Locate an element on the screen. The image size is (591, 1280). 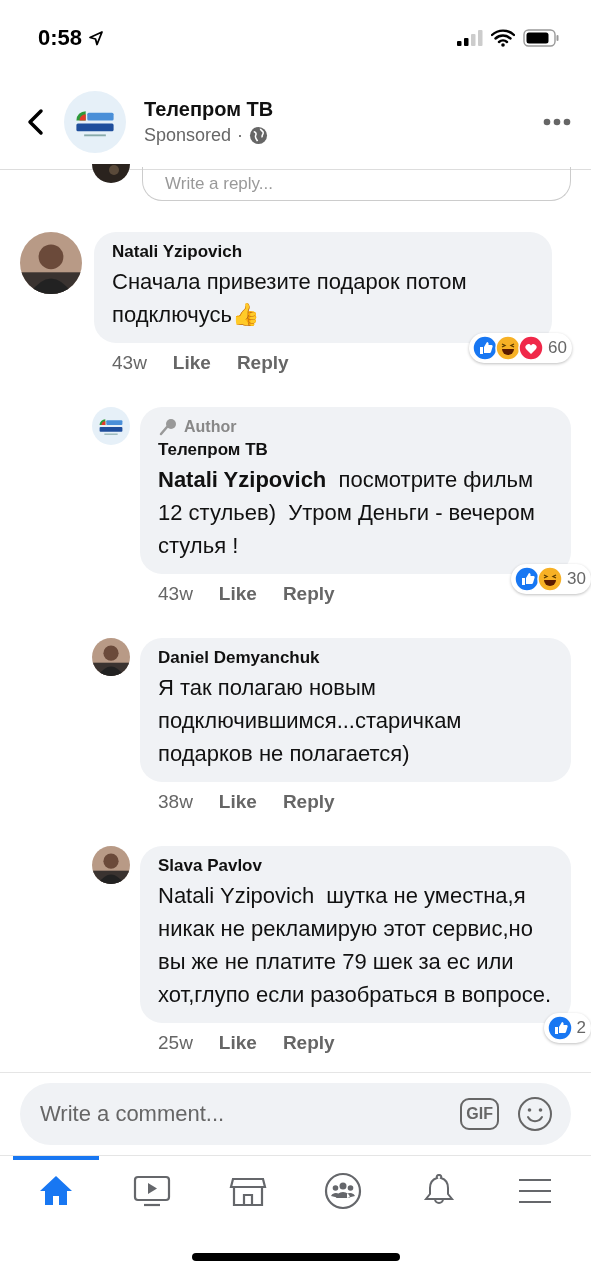
comment-time: 38w is located at coordinates (175, 802).